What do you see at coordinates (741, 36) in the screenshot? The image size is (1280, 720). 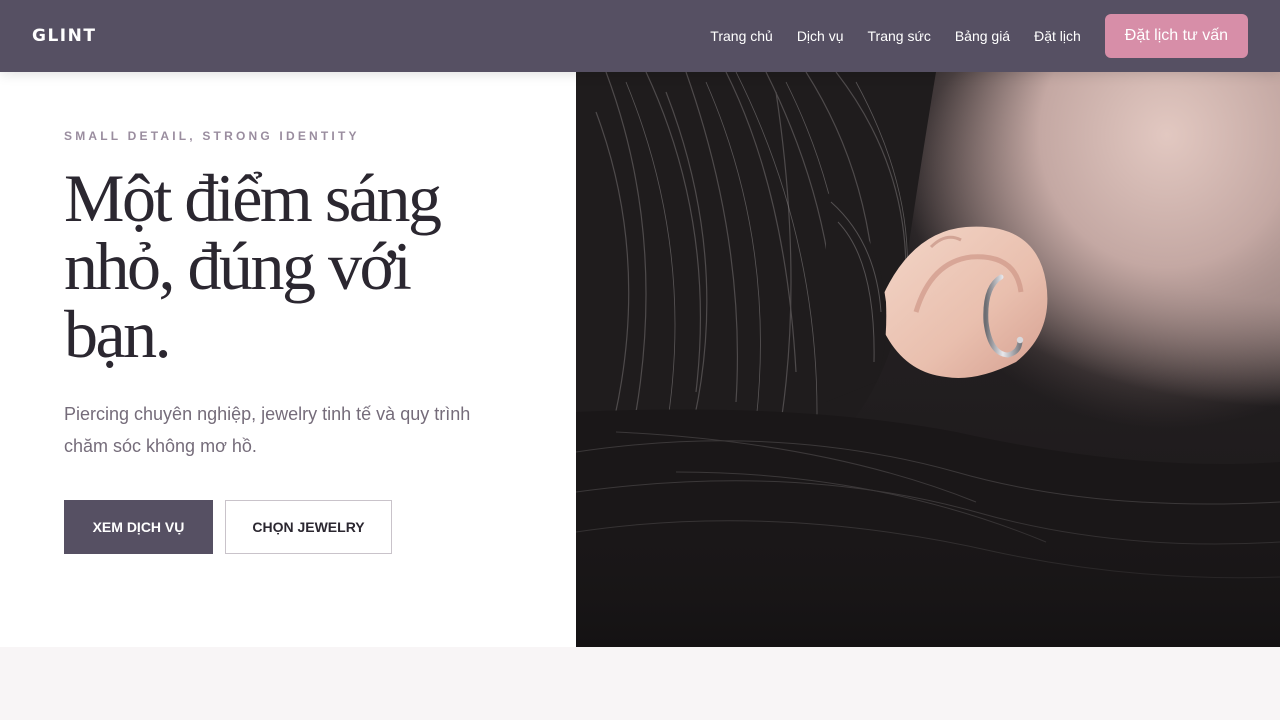 I see `nav-link-home: Trang chủ` at bounding box center [741, 36].